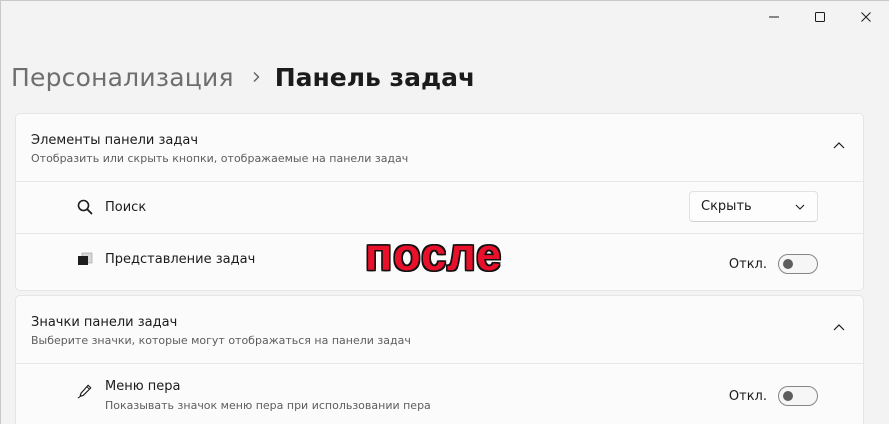 The image size is (889, 424). Describe the element at coordinates (85, 391) in the screenshot. I see `pen-icon` at that location.